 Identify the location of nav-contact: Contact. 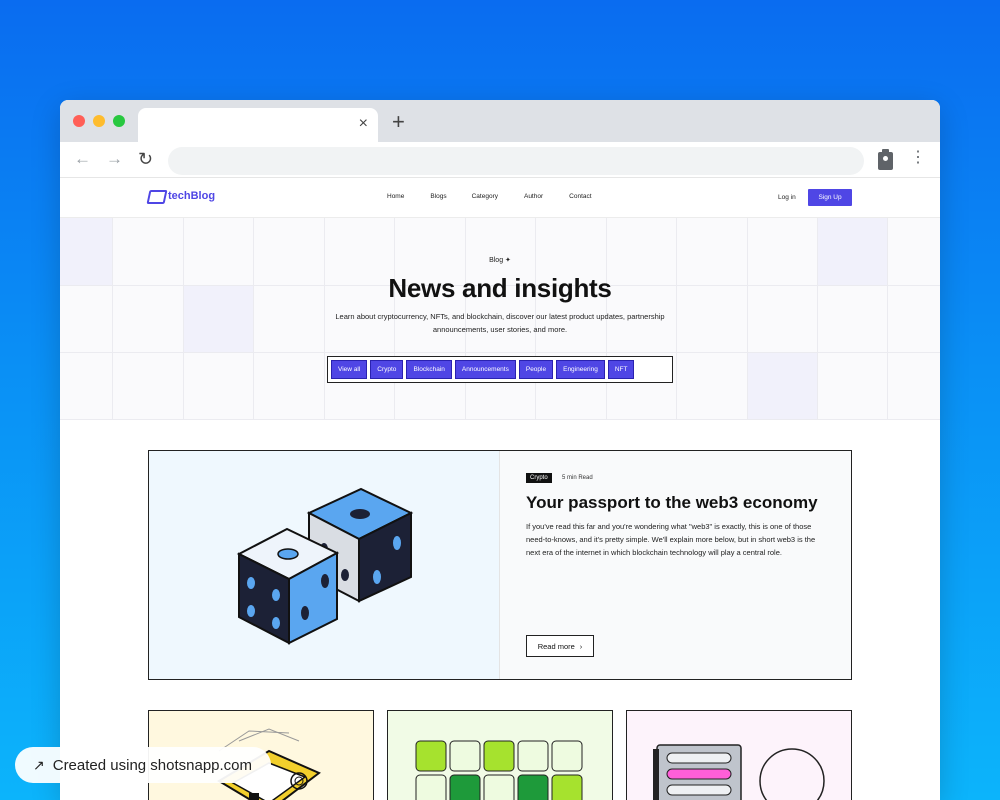
(580, 196).